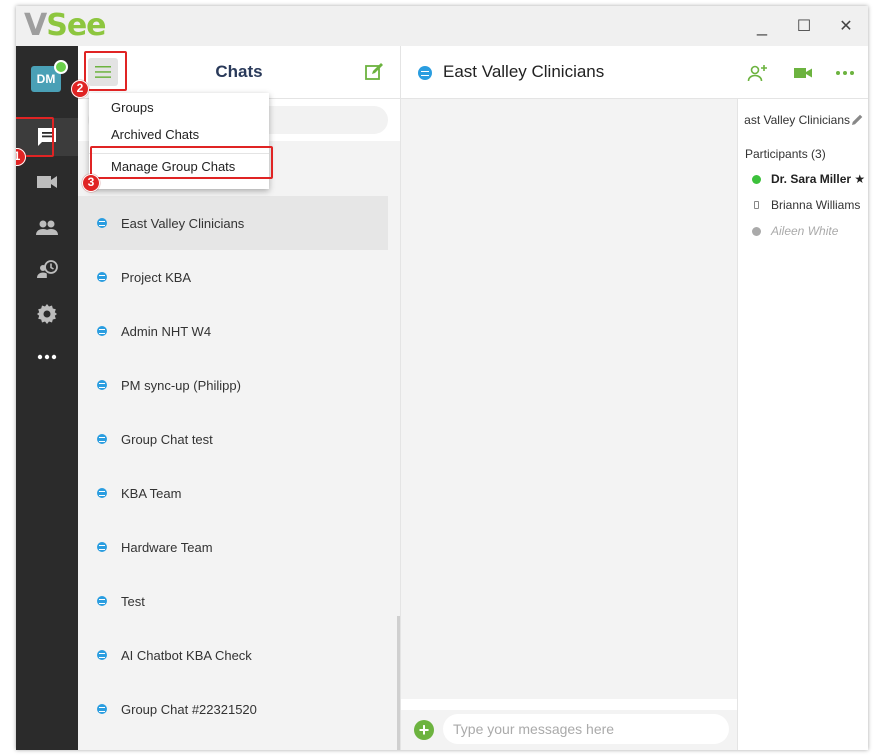 The image size is (880, 756). I want to click on vsee-logo: VSee, so click(65, 25).